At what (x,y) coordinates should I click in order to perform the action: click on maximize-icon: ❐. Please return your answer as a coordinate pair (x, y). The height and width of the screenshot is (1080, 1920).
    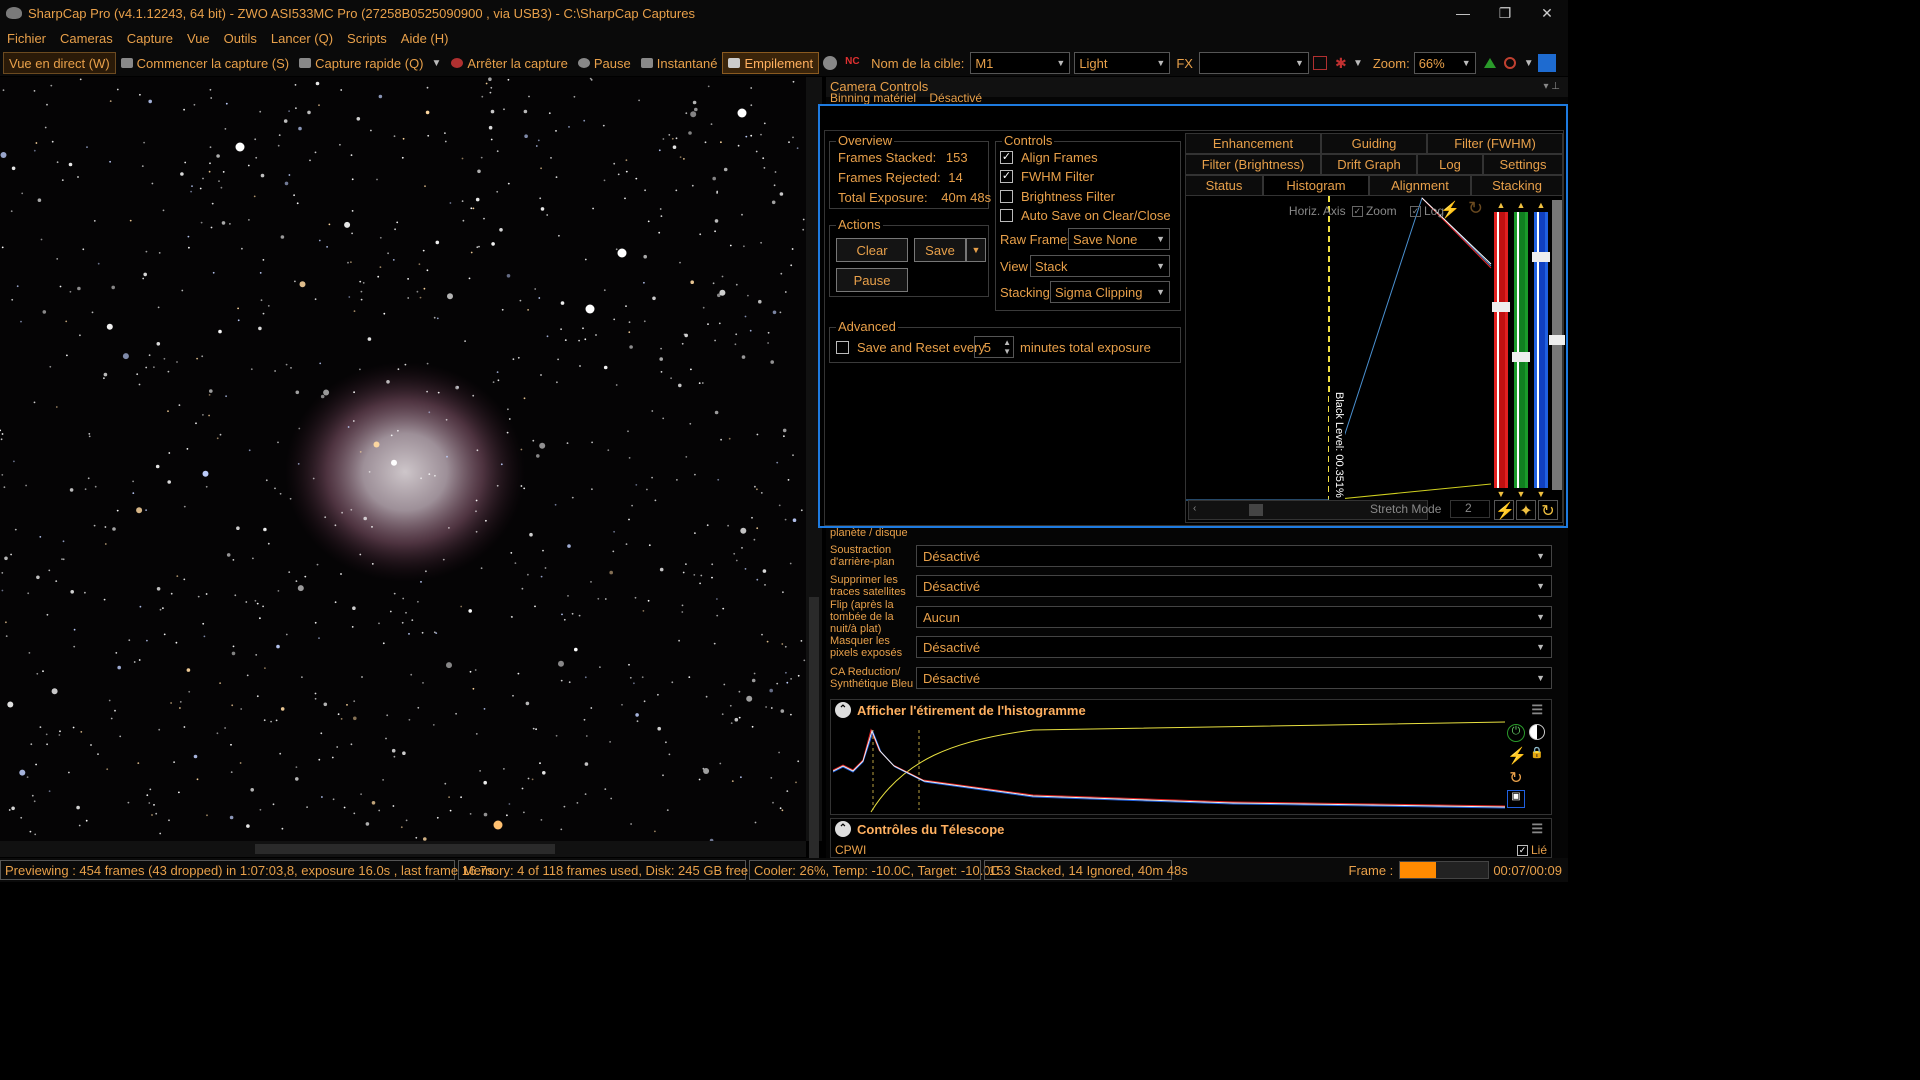
    Looking at the image, I should click on (1505, 13).